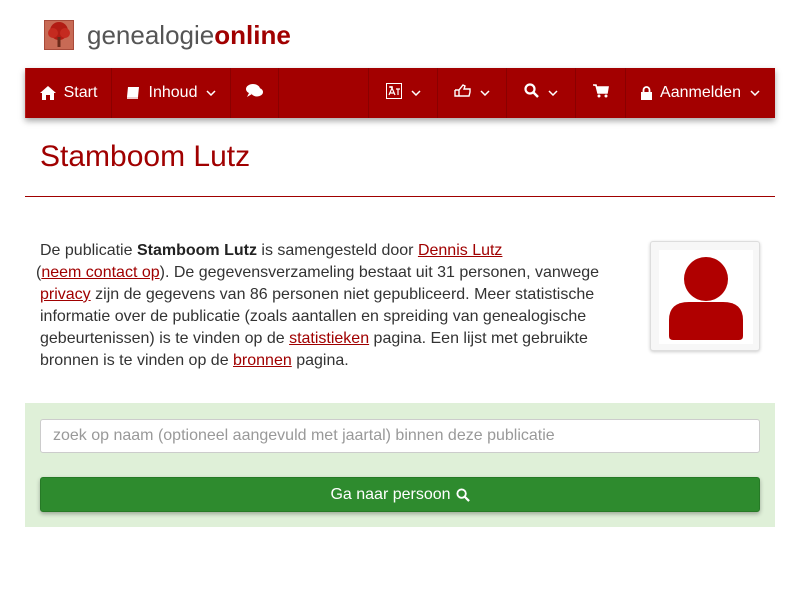 The height and width of the screenshot is (600, 800). What do you see at coordinates (460, 250) in the screenshot?
I see `author-link: Dennis Lutz` at bounding box center [460, 250].